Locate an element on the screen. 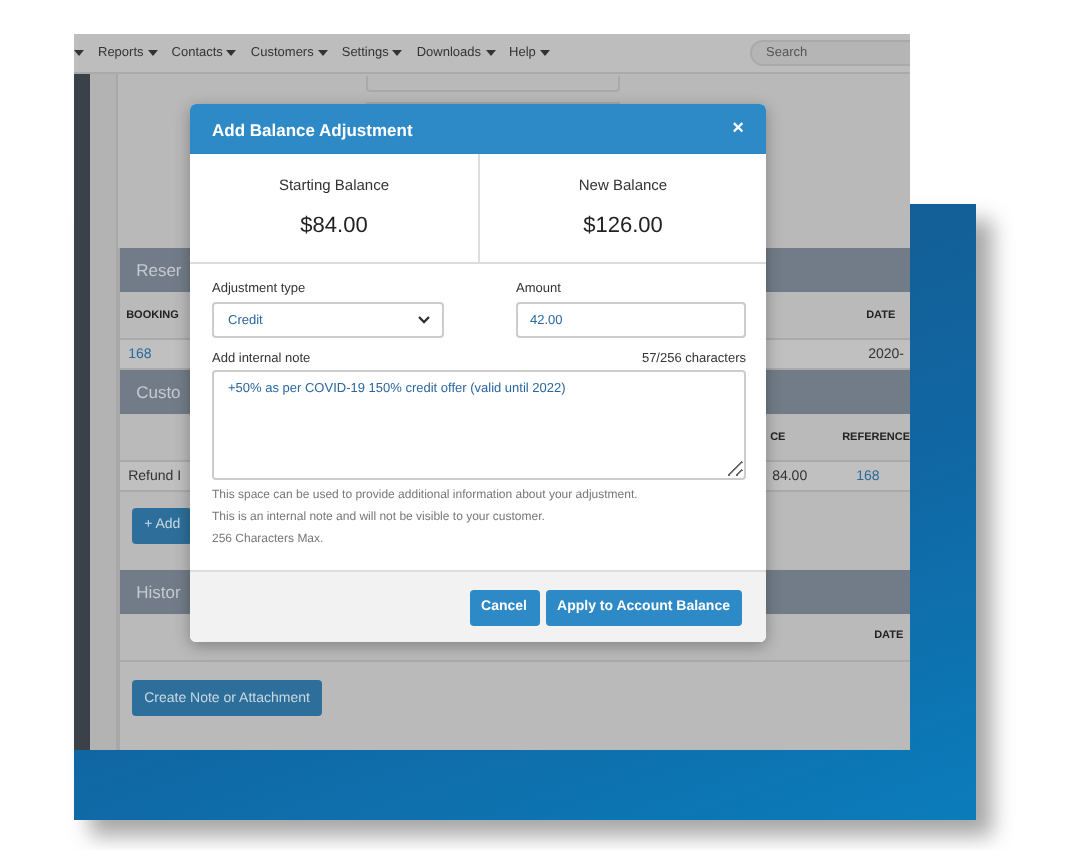  dialog-title: Add Balance Adjustment is located at coordinates (312, 129).